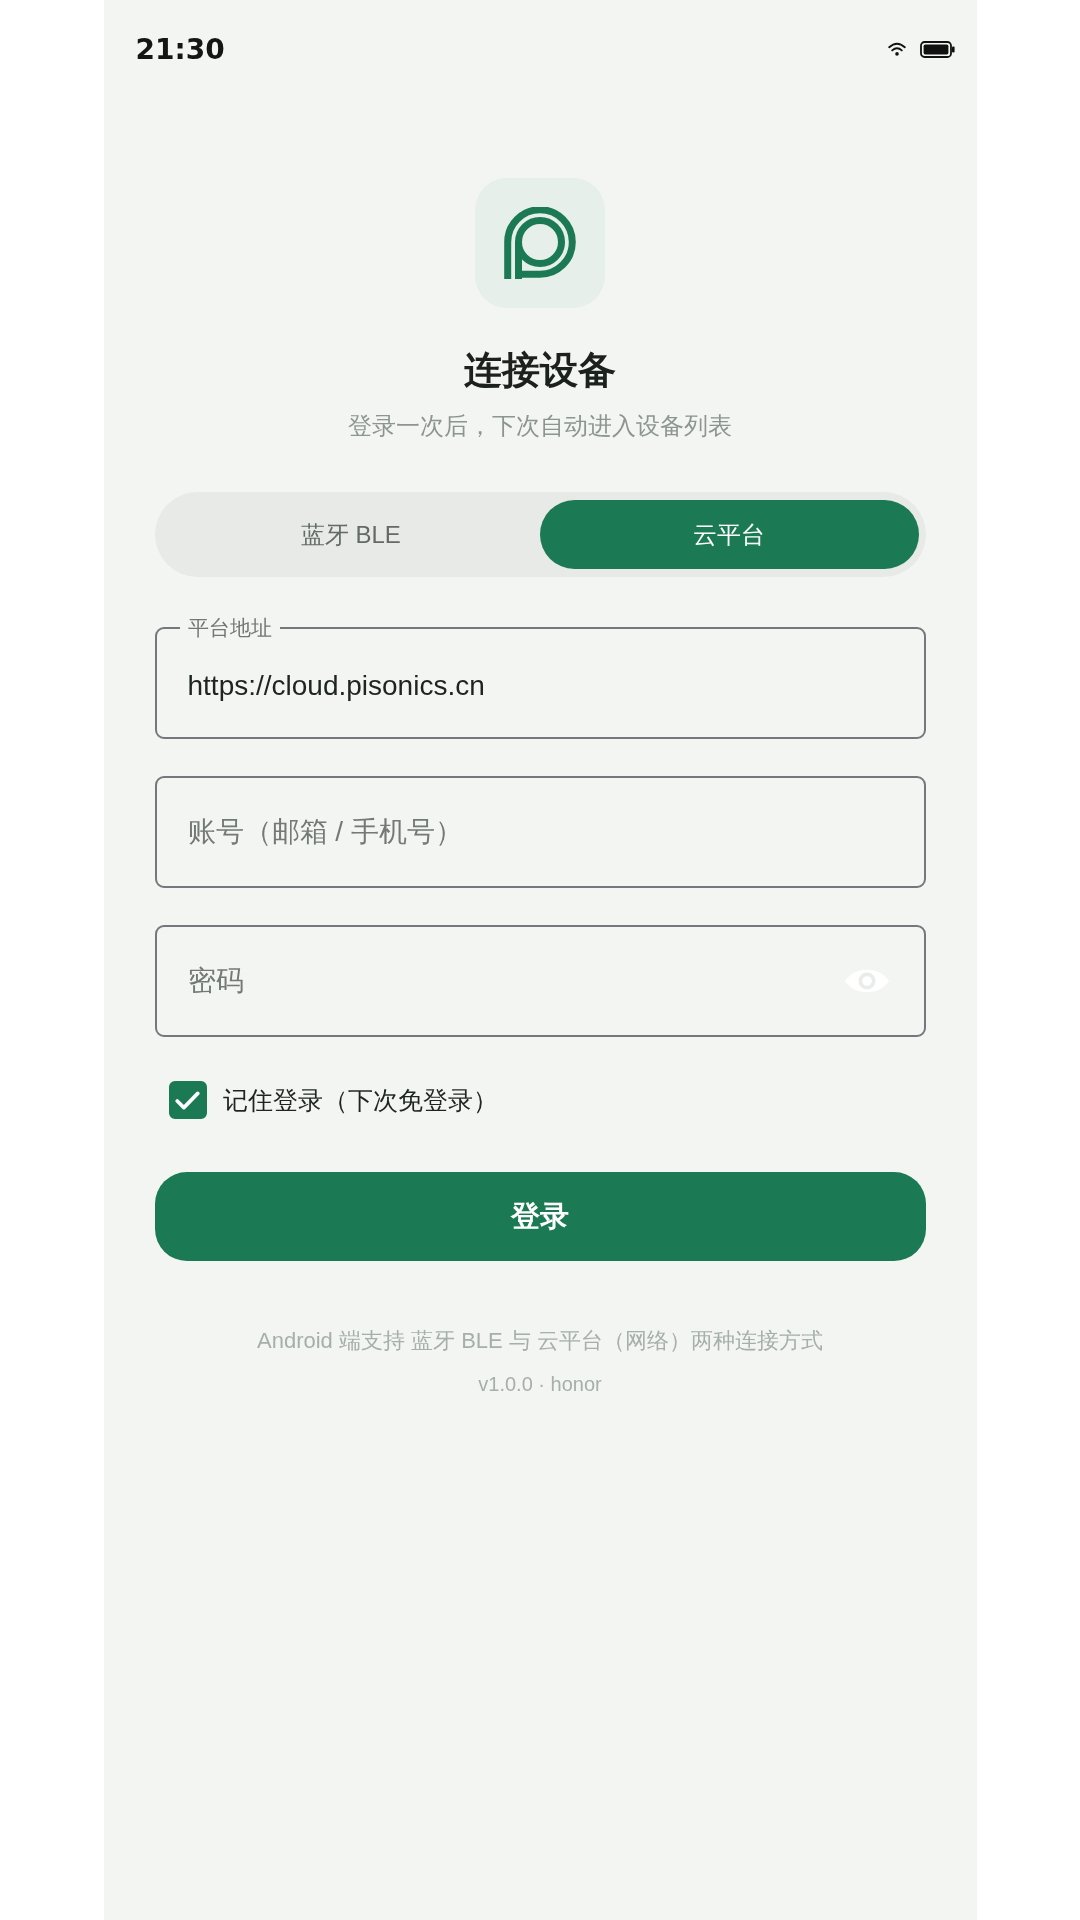 The image size is (1080, 1920). I want to click on battery-icon, so click(937, 49).